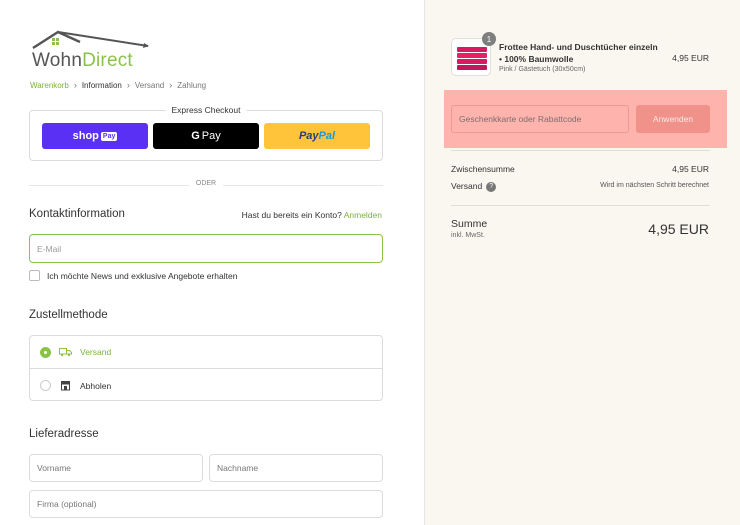 This screenshot has height=525, width=740. What do you see at coordinates (192, 85) in the screenshot?
I see `breadcrumb-payment: Zahlung` at bounding box center [192, 85].